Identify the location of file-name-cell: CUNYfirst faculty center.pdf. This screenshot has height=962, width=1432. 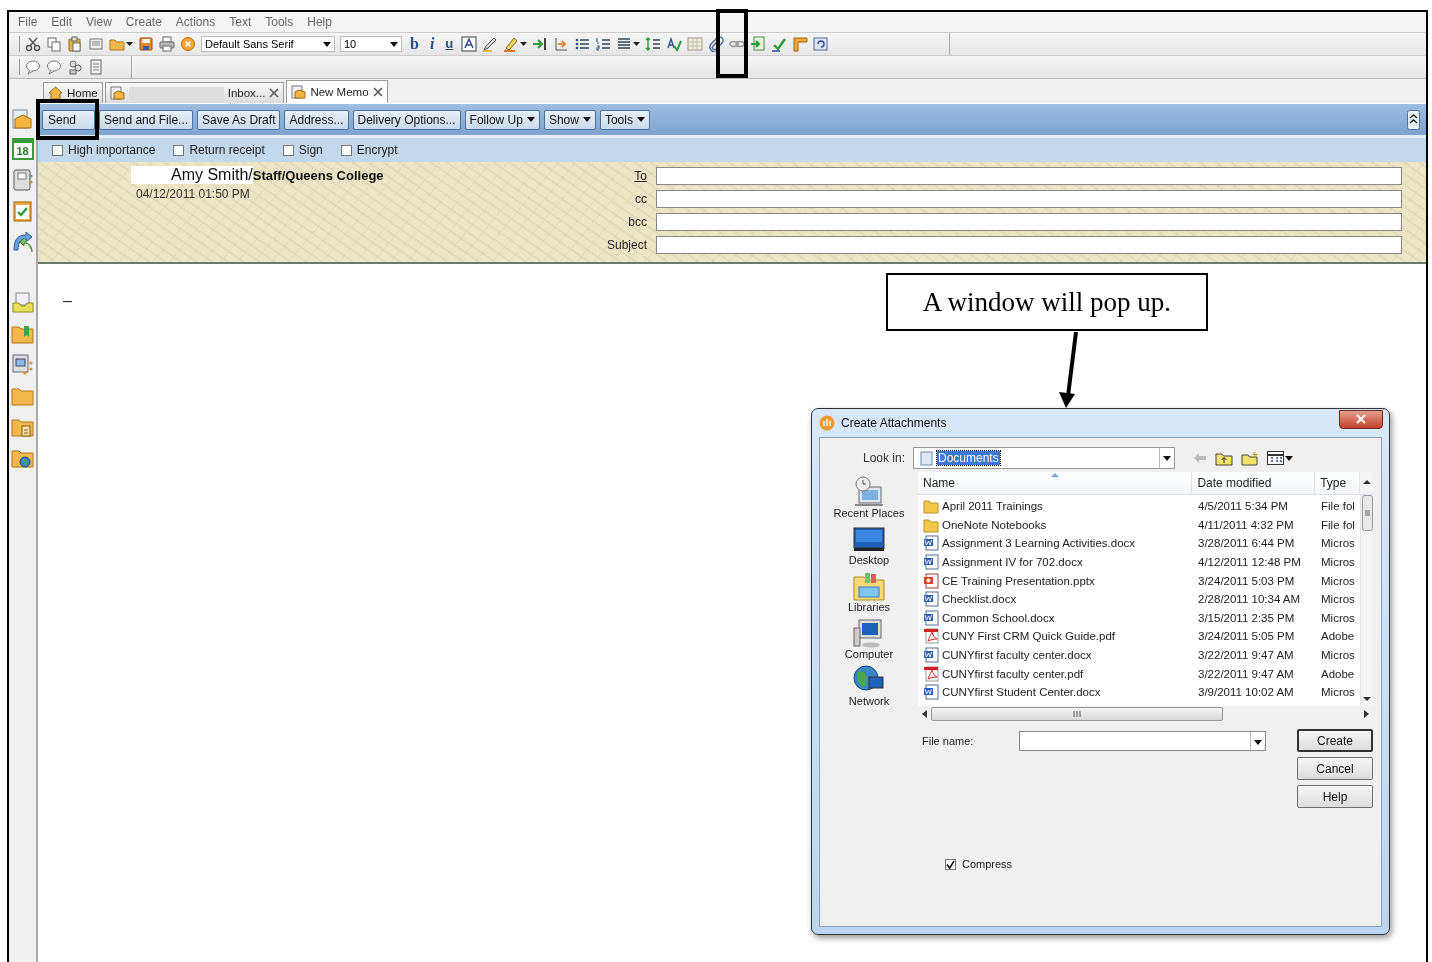
(1055, 673).